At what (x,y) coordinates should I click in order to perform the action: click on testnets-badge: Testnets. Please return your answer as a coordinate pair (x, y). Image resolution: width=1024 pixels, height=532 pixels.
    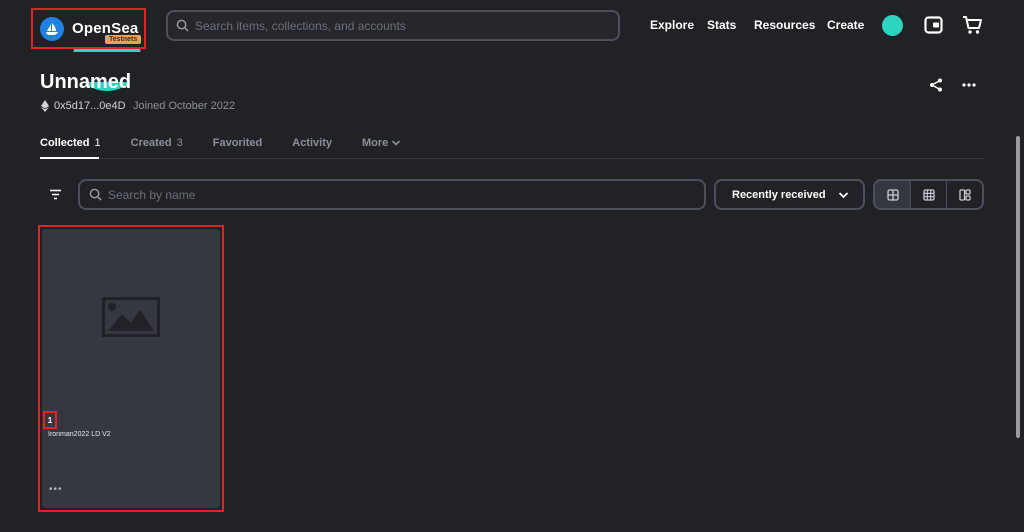
    Looking at the image, I should click on (123, 39).